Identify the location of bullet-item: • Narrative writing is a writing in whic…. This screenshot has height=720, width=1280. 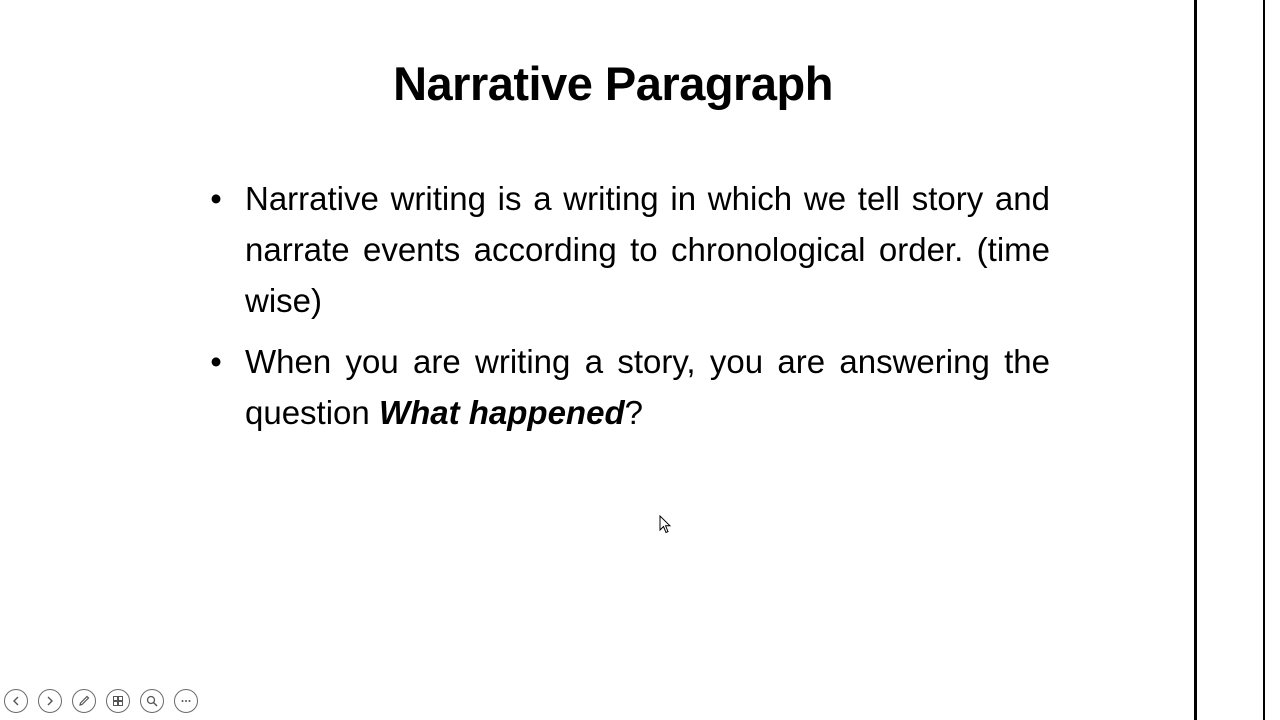
(627, 249).